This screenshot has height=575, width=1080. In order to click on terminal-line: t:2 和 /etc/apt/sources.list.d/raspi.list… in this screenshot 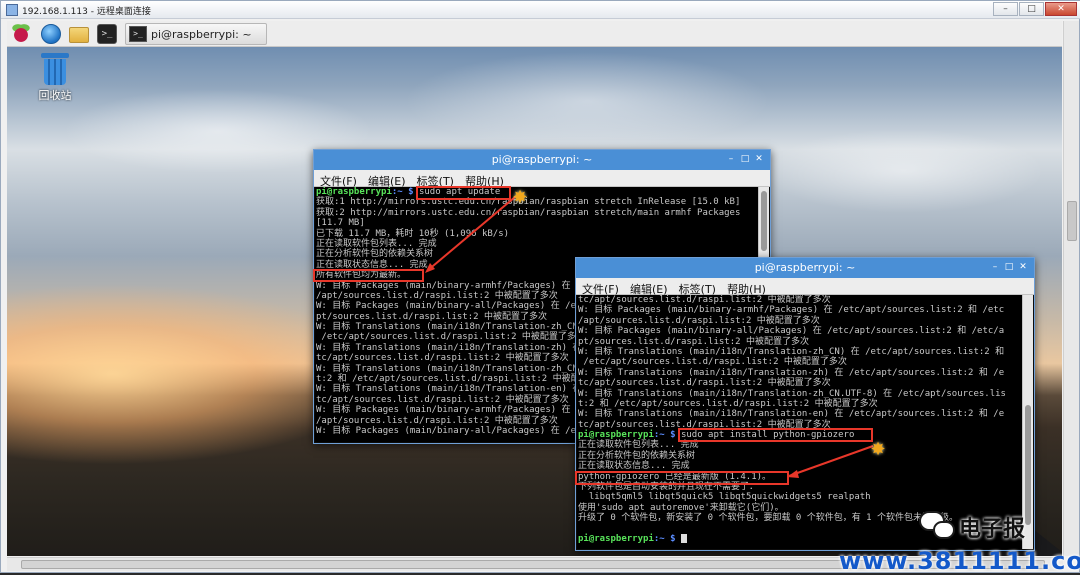, I will do `click(800, 404)`.